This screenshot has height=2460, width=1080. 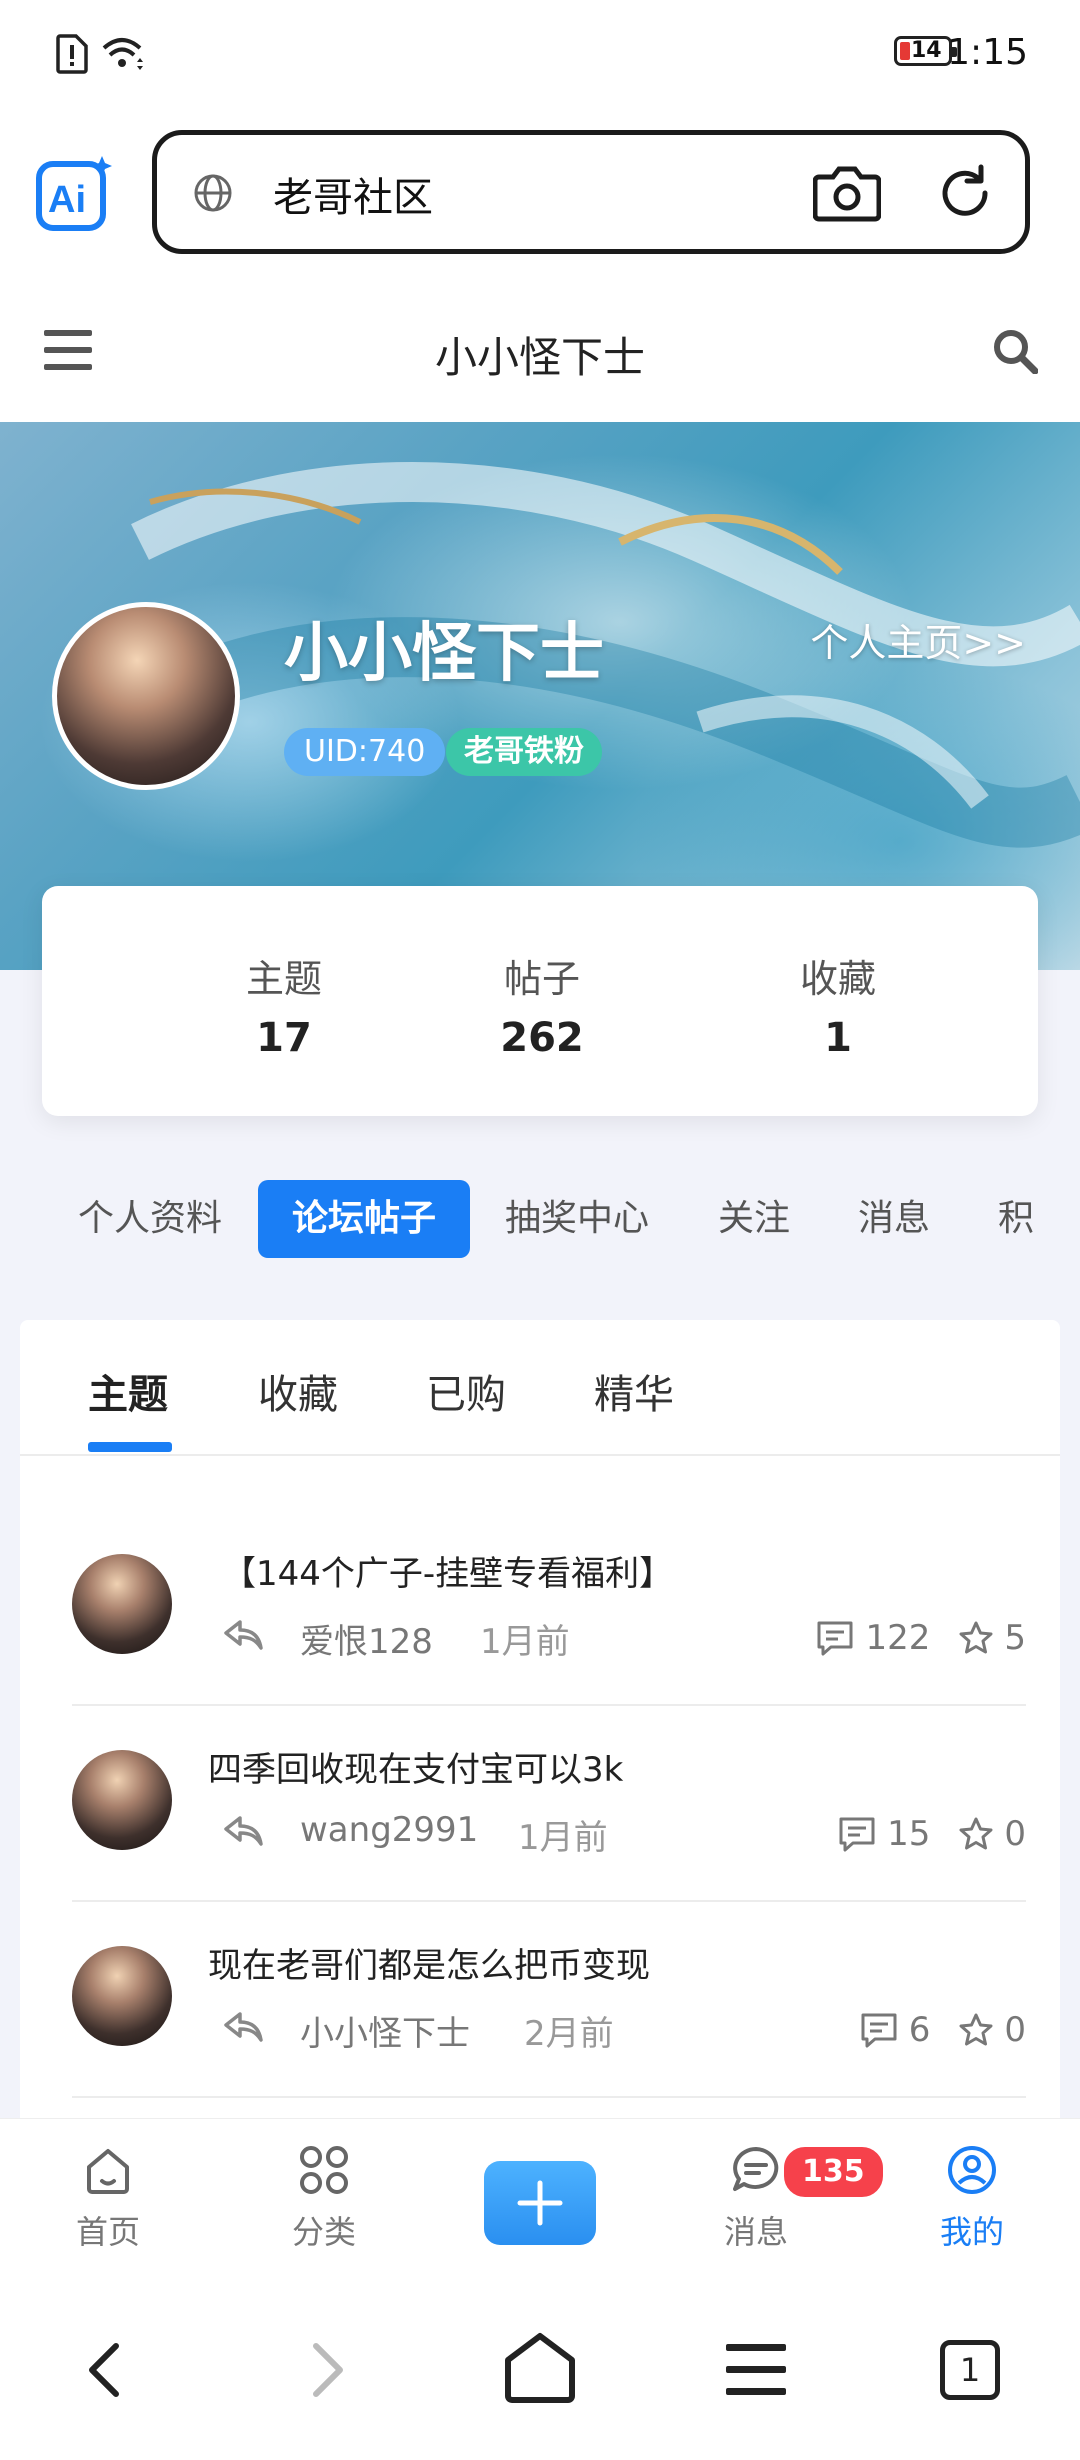 I want to click on battery-icon: 14, so click(x=925, y=51).